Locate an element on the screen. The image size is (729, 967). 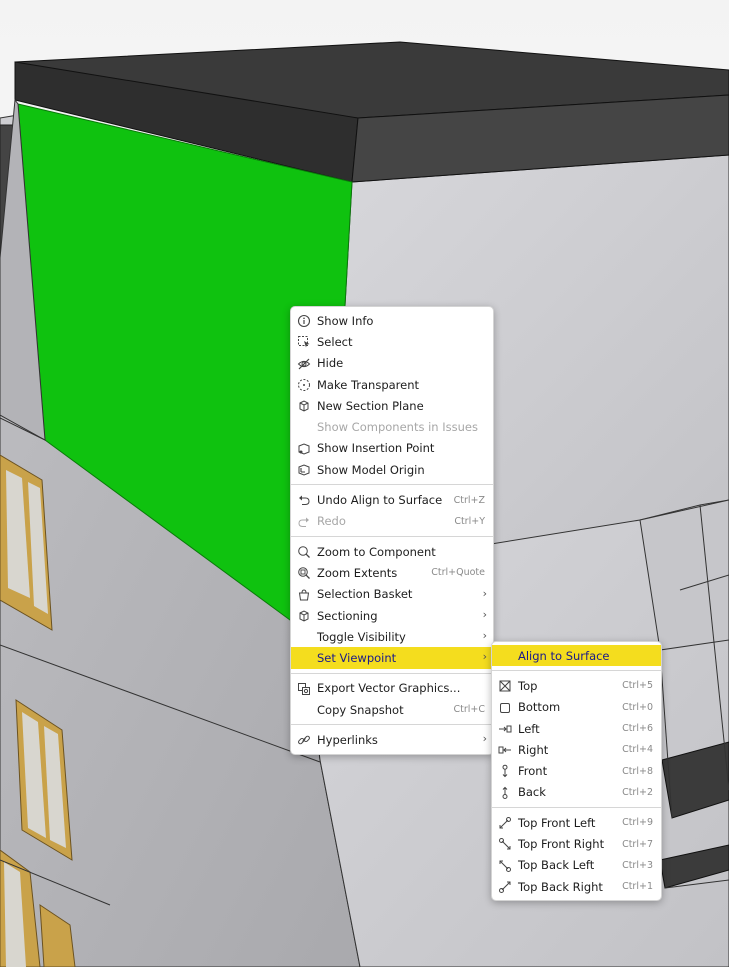
context-menu-item-label: Make Transparent is located at coordinates (368, 384).